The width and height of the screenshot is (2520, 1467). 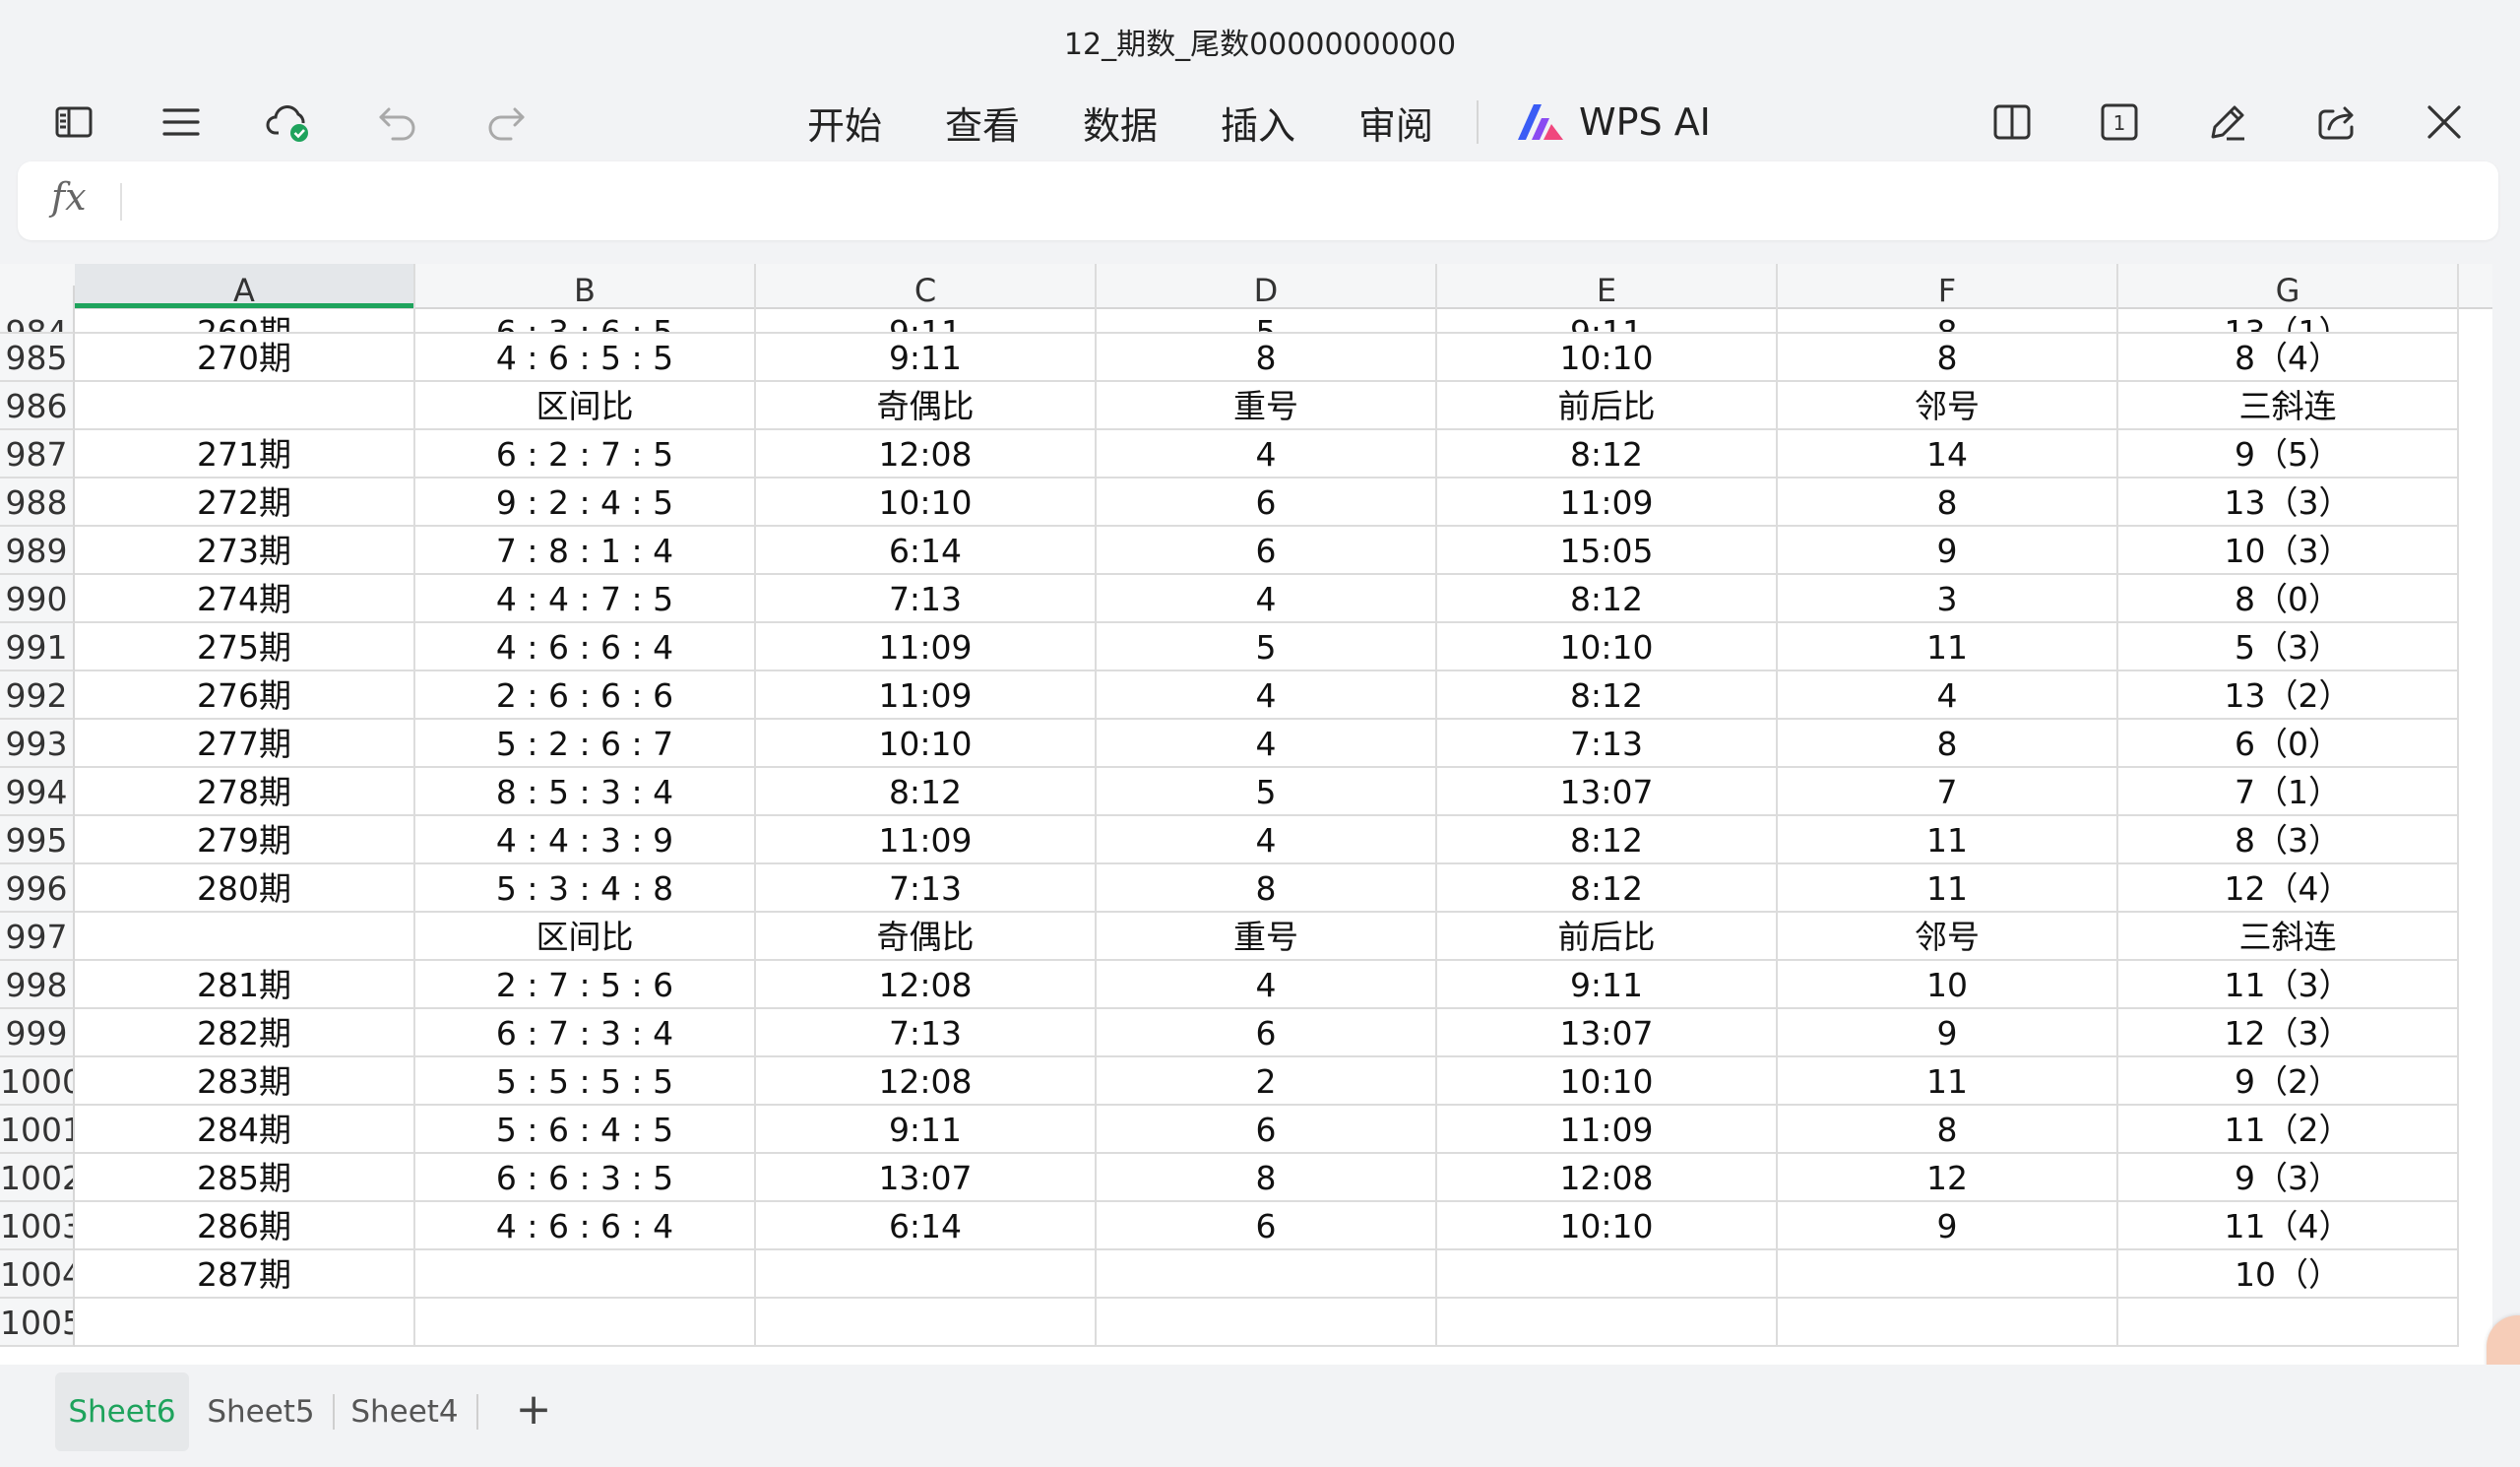 What do you see at coordinates (2288, 1323) in the screenshot?
I see `cell-g` at bounding box center [2288, 1323].